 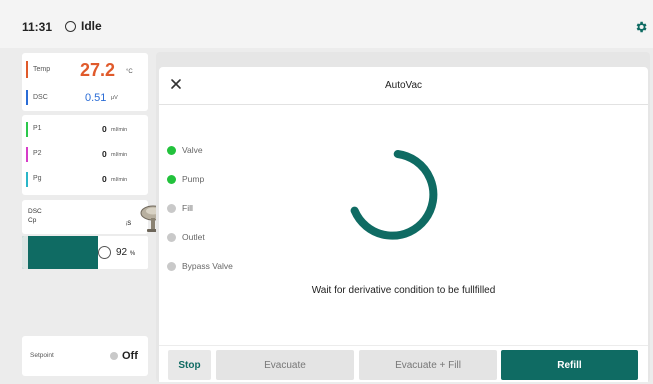 What do you see at coordinates (91, 26) in the screenshot?
I see `status-text: Idle` at bounding box center [91, 26].